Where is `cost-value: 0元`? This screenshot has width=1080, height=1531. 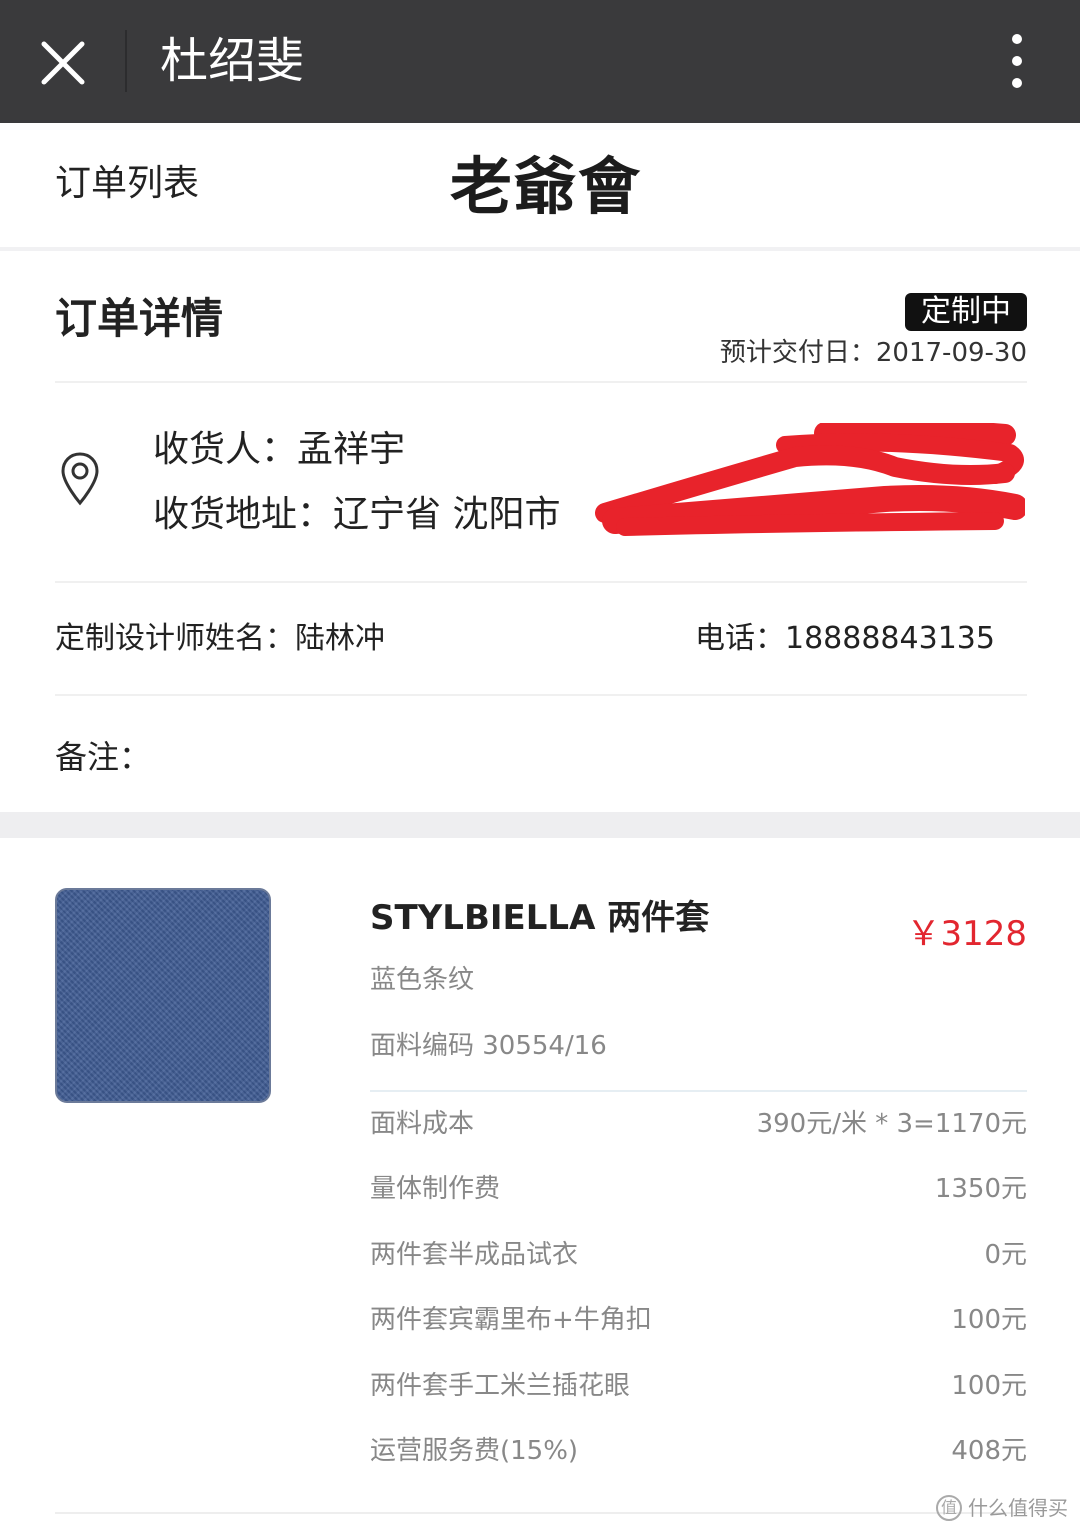 cost-value: 0元 is located at coordinates (1005, 1254).